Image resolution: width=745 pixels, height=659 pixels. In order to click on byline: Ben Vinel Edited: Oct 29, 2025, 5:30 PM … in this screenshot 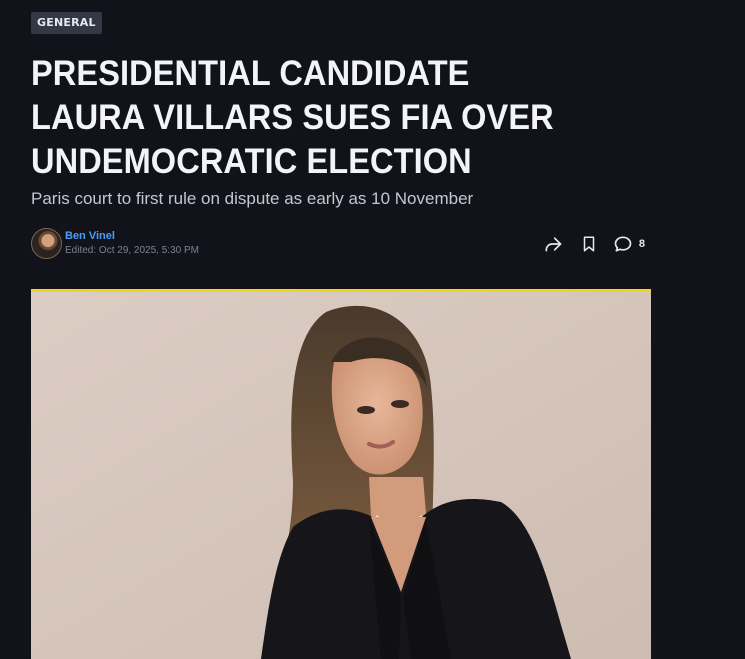, I will do `click(341, 244)`.